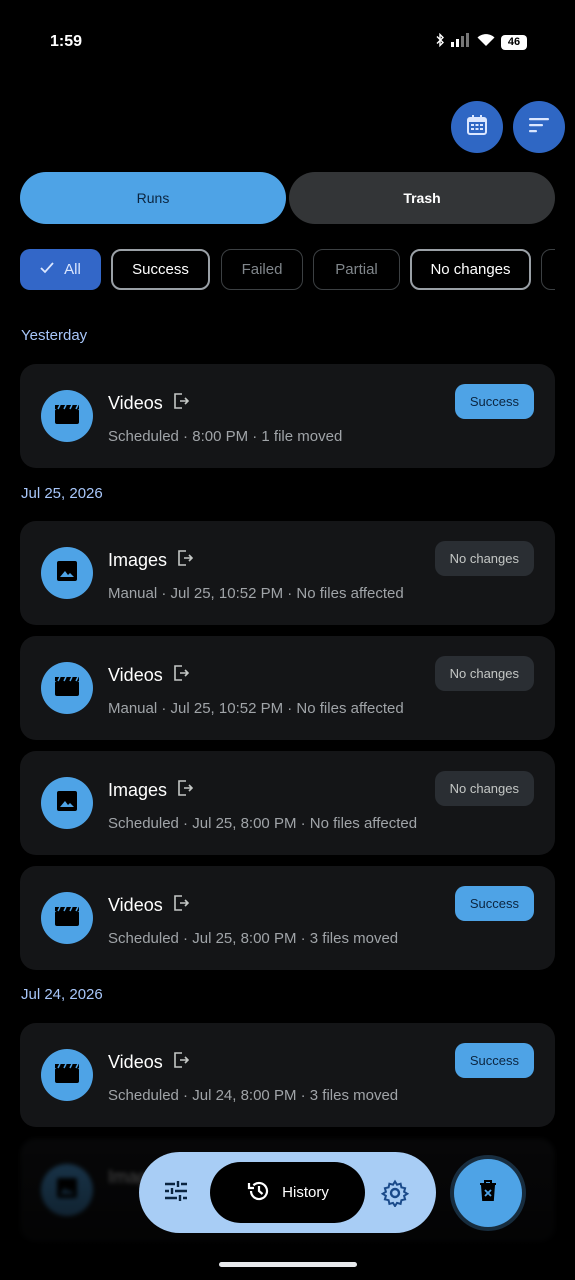 The height and width of the screenshot is (1280, 575). I want to click on section-header: Jul 25, 2026, so click(62, 493).